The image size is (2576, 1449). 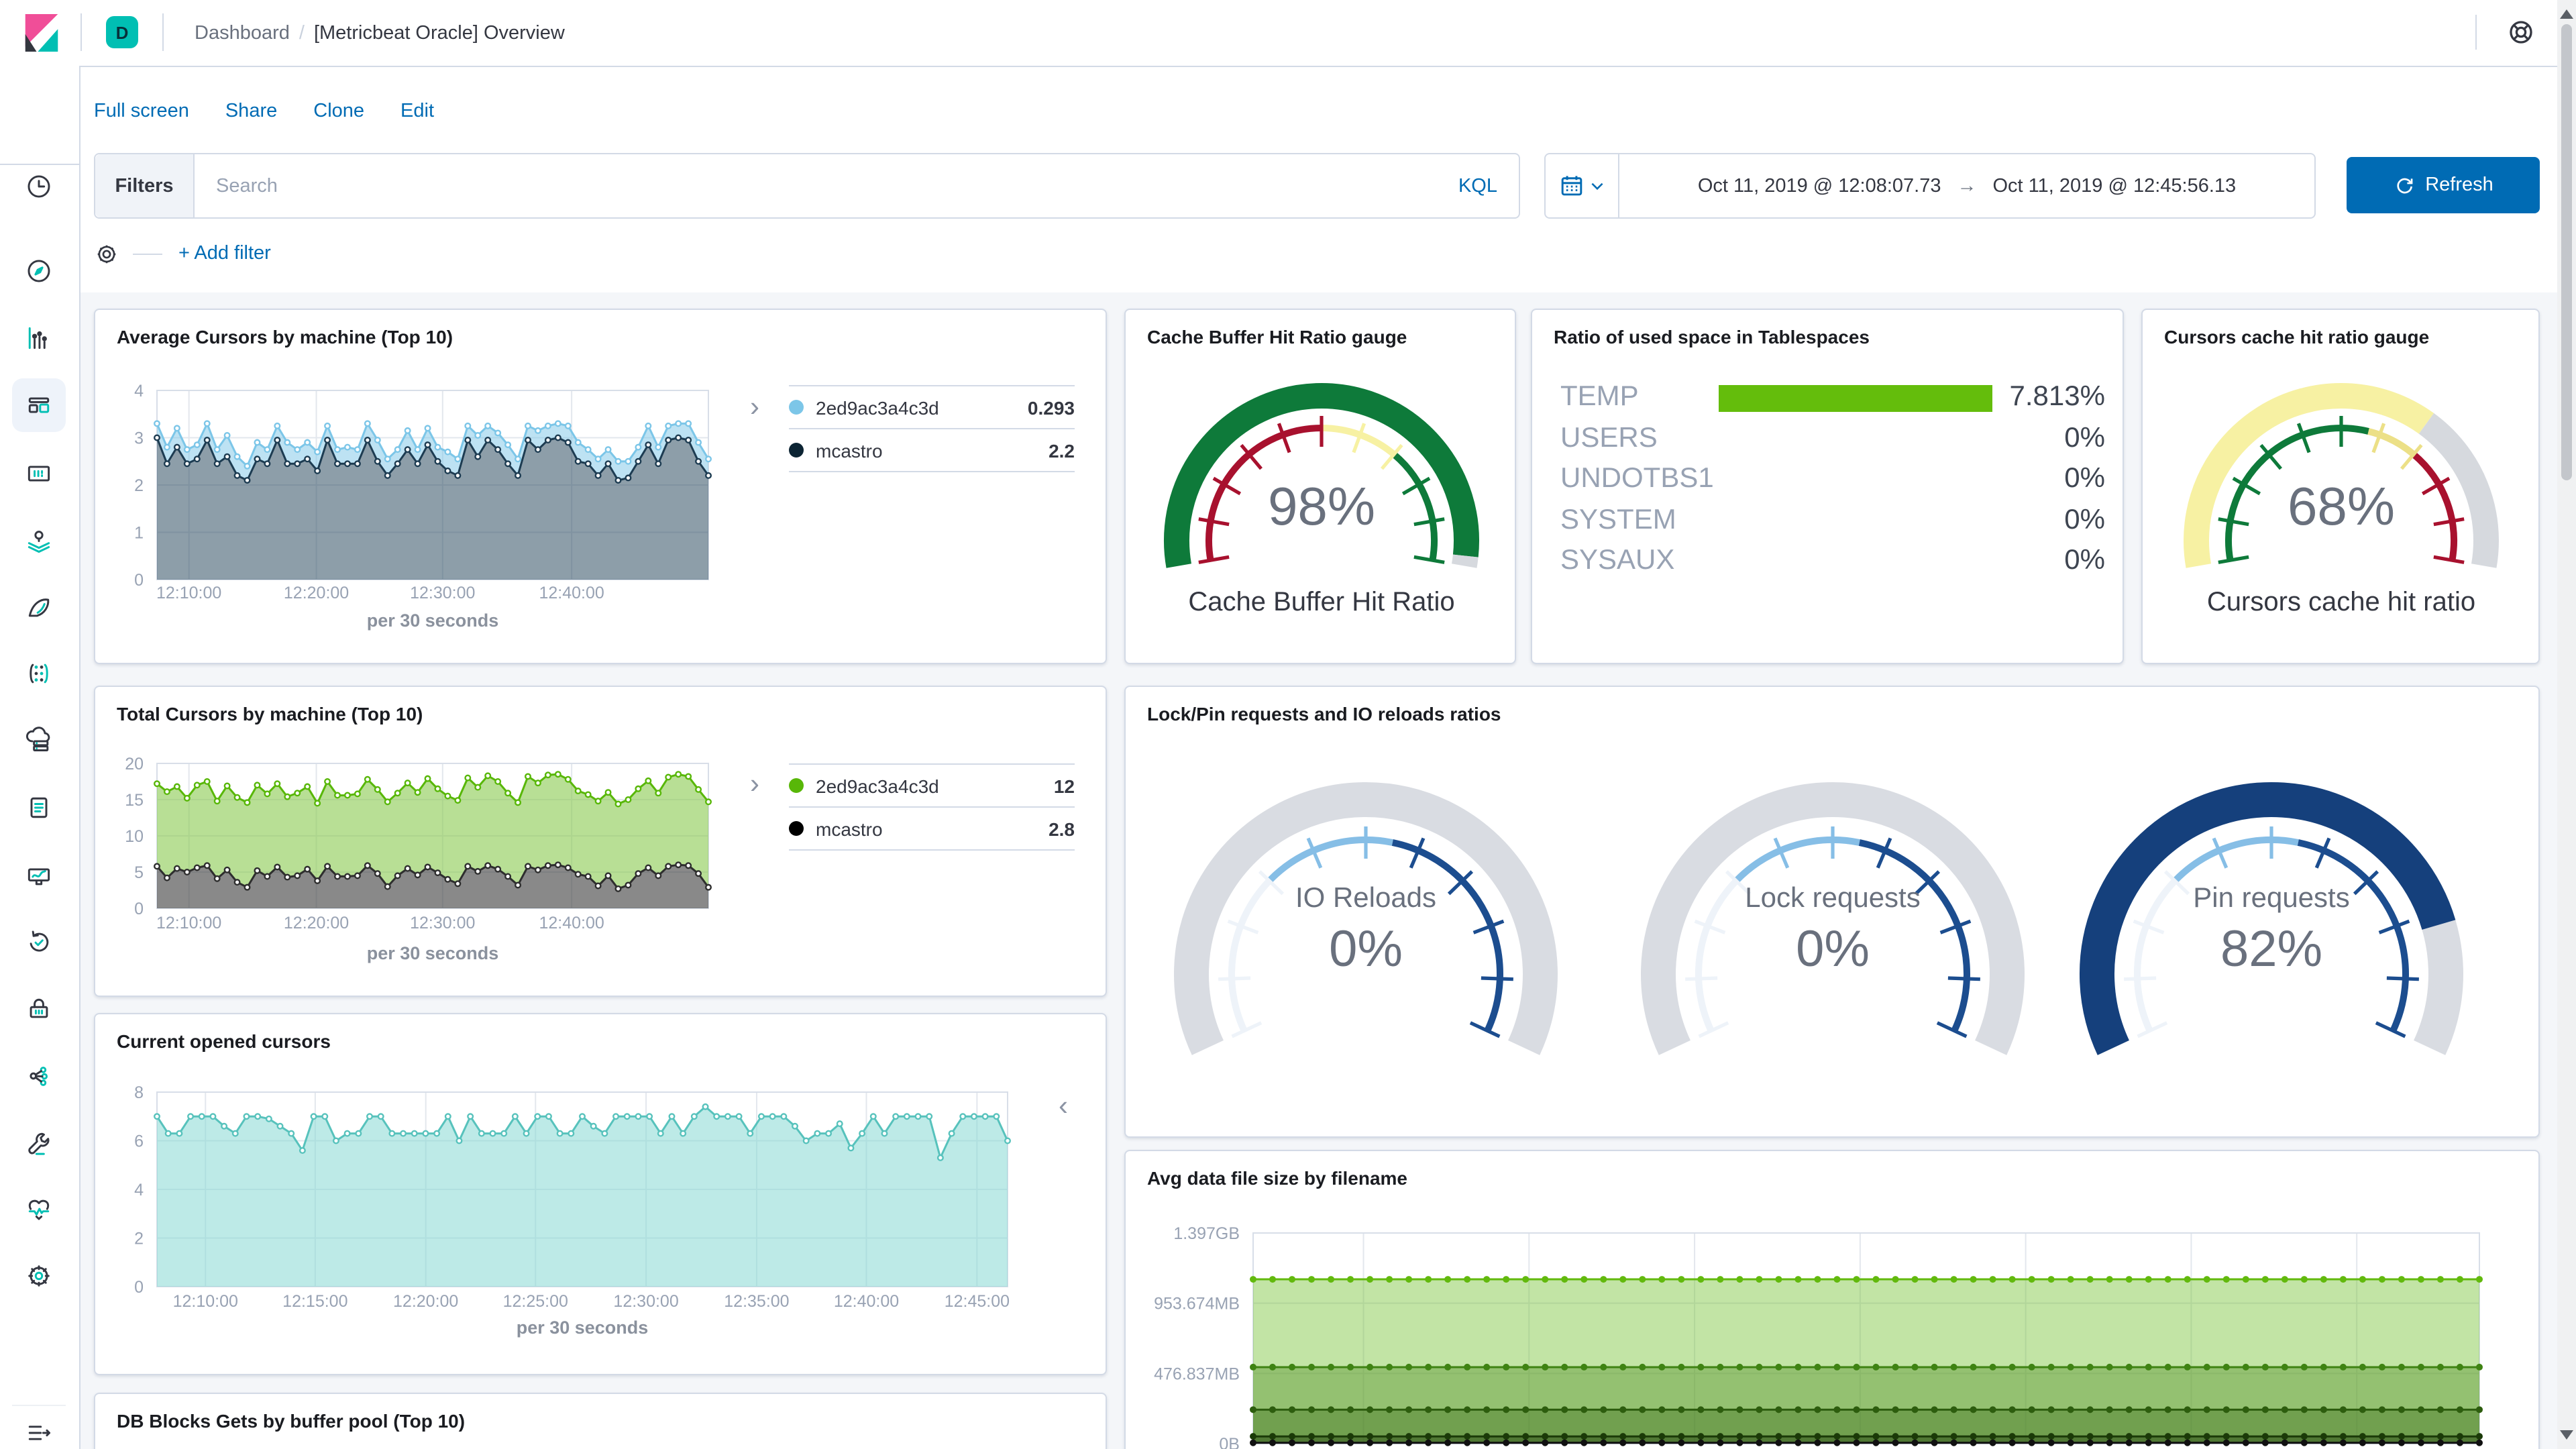 I want to click on legend-item: mcastro 2.2, so click(x=932, y=450).